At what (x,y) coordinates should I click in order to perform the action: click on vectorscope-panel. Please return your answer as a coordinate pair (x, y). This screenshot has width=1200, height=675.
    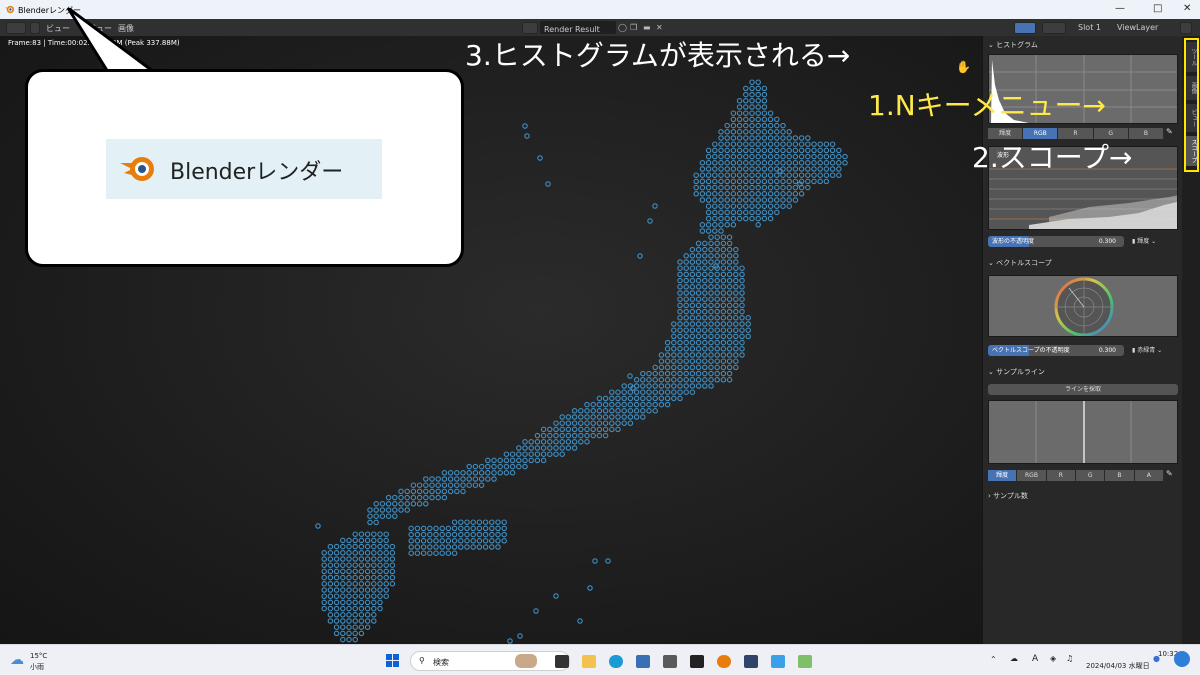
    Looking at the image, I should click on (1083, 306).